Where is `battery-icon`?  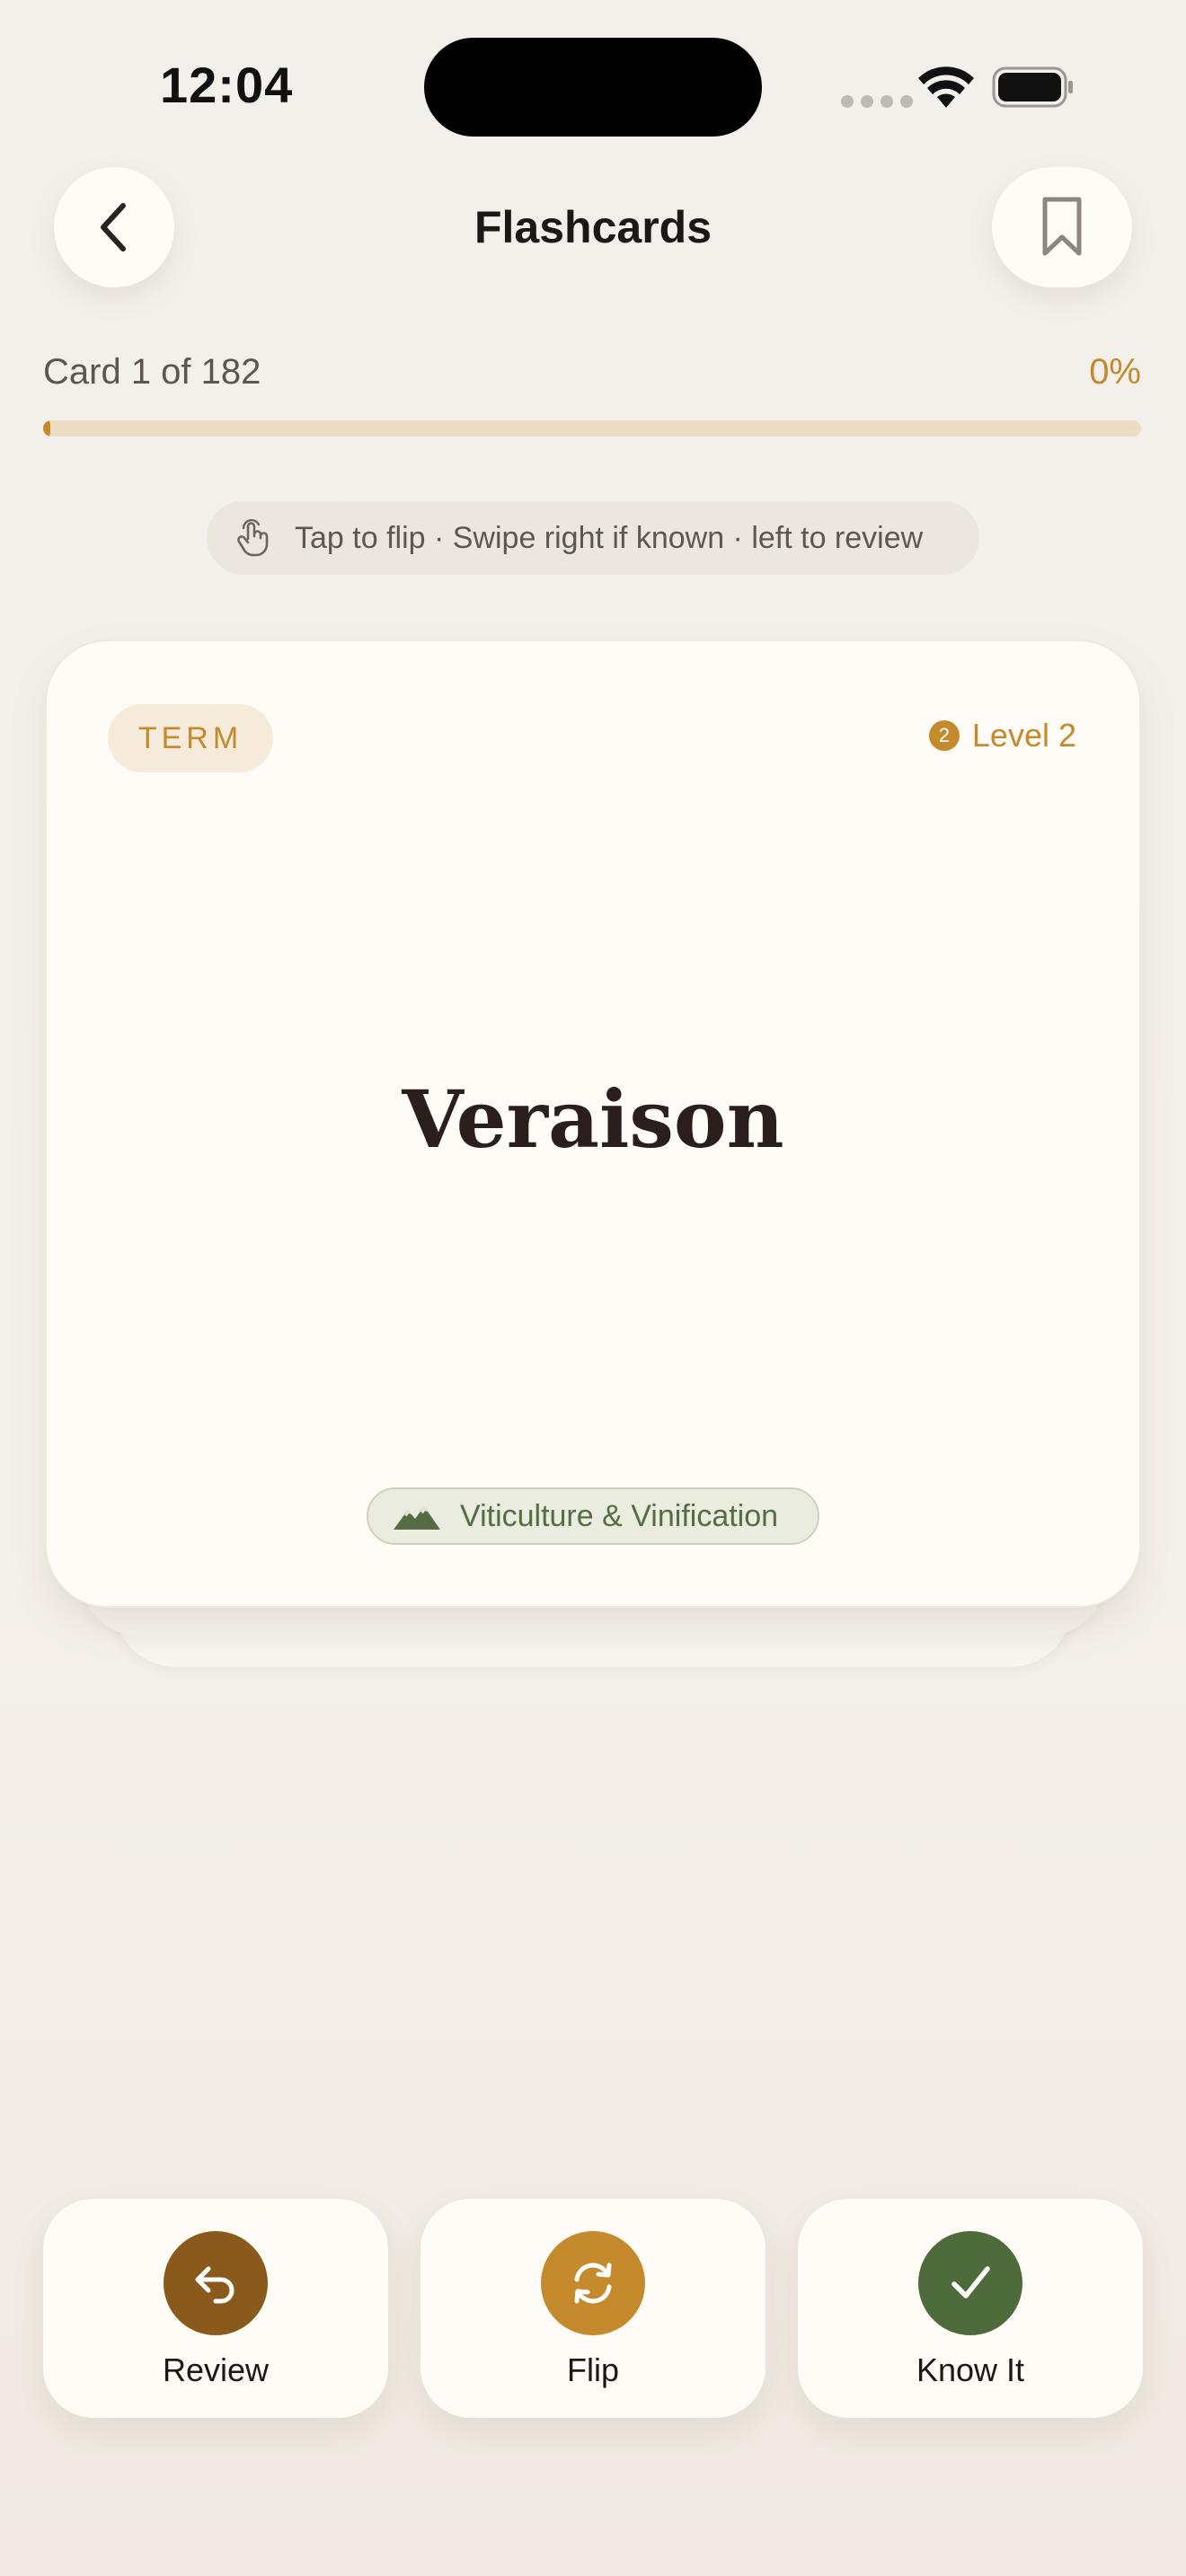 battery-icon is located at coordinates (1032, 87).